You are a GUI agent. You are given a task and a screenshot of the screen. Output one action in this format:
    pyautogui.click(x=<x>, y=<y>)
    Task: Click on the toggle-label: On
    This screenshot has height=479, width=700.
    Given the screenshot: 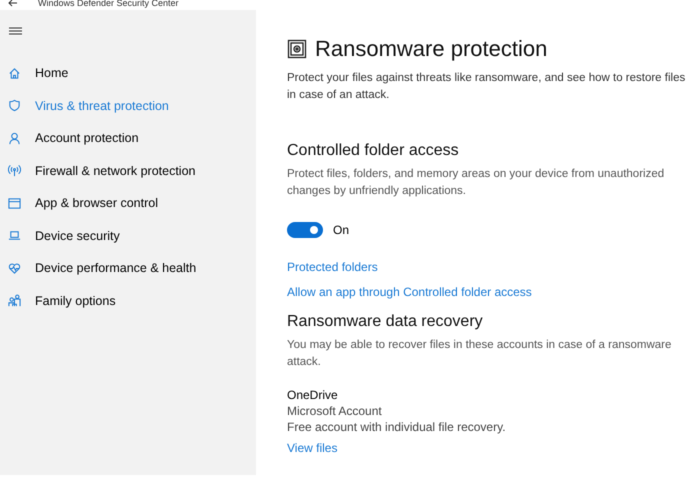 What is the action you would take?
    pyautogui.click(x=341, y=230)
    